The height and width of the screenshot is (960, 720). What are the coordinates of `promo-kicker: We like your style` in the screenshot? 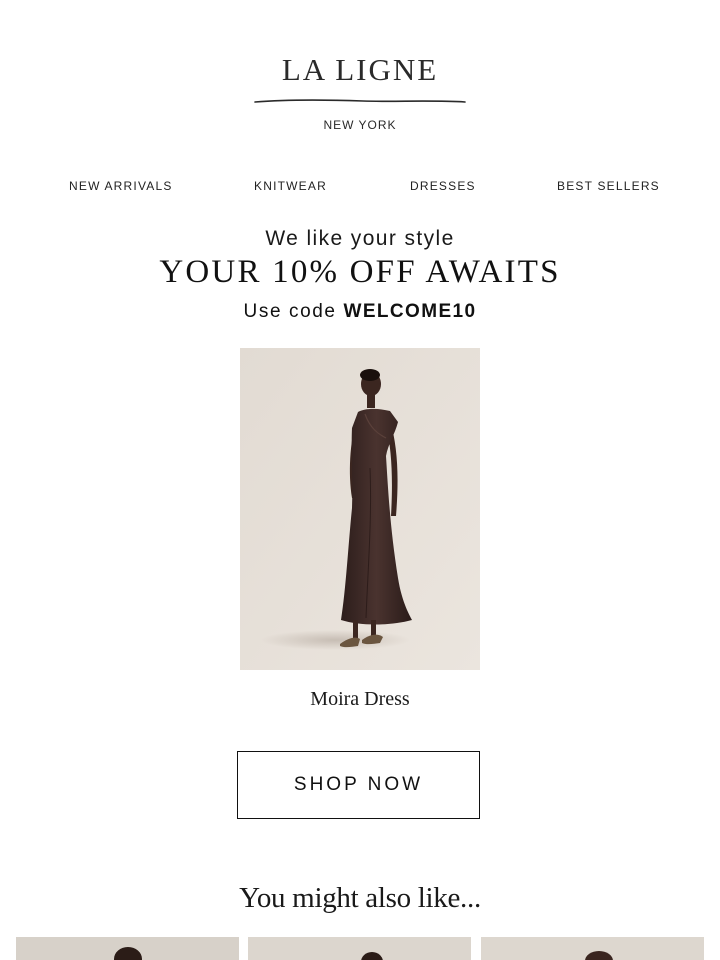 It's located at (360, 238).